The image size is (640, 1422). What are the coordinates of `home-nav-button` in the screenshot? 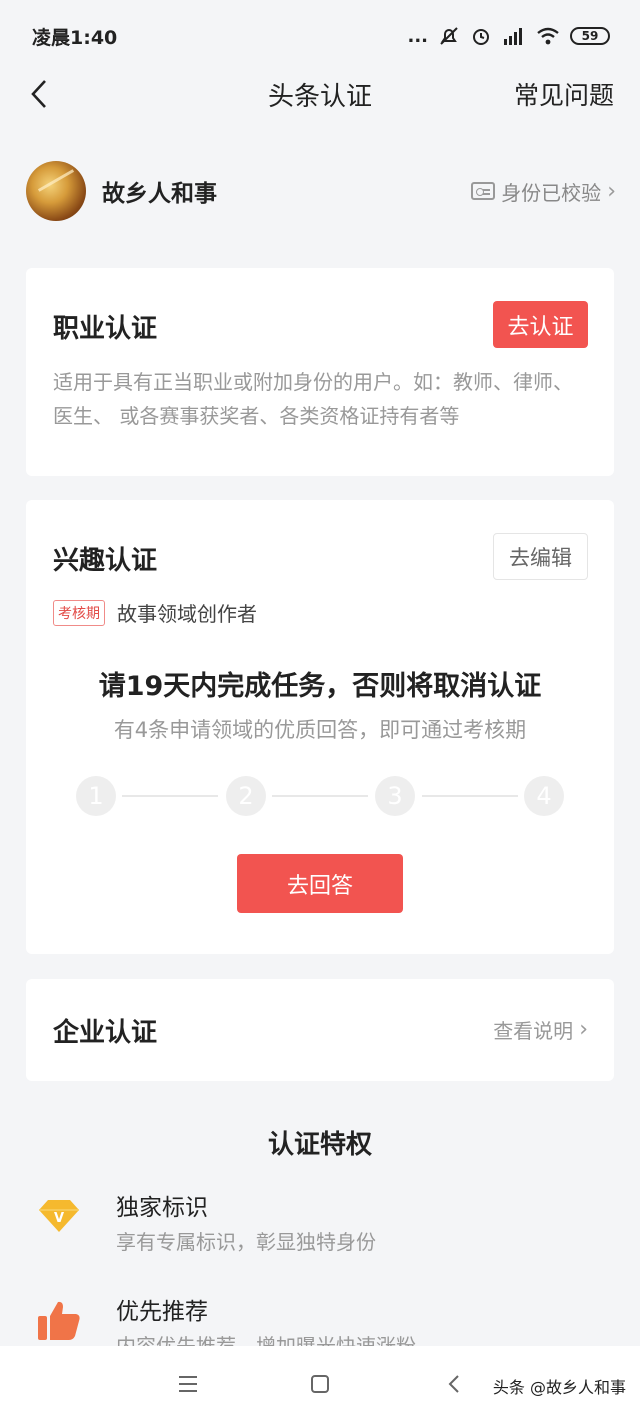 It's located at (320, 1384).